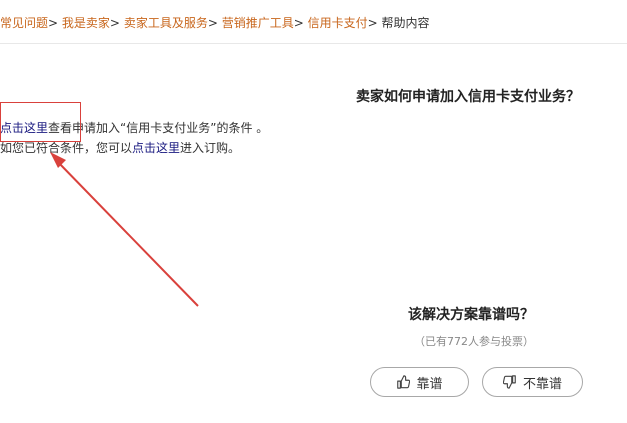 This screenshot has height=423, width=627. Describe the element at coordinates (403, 382) in the screenshot. I see `thumbs-up-icon` at that location.